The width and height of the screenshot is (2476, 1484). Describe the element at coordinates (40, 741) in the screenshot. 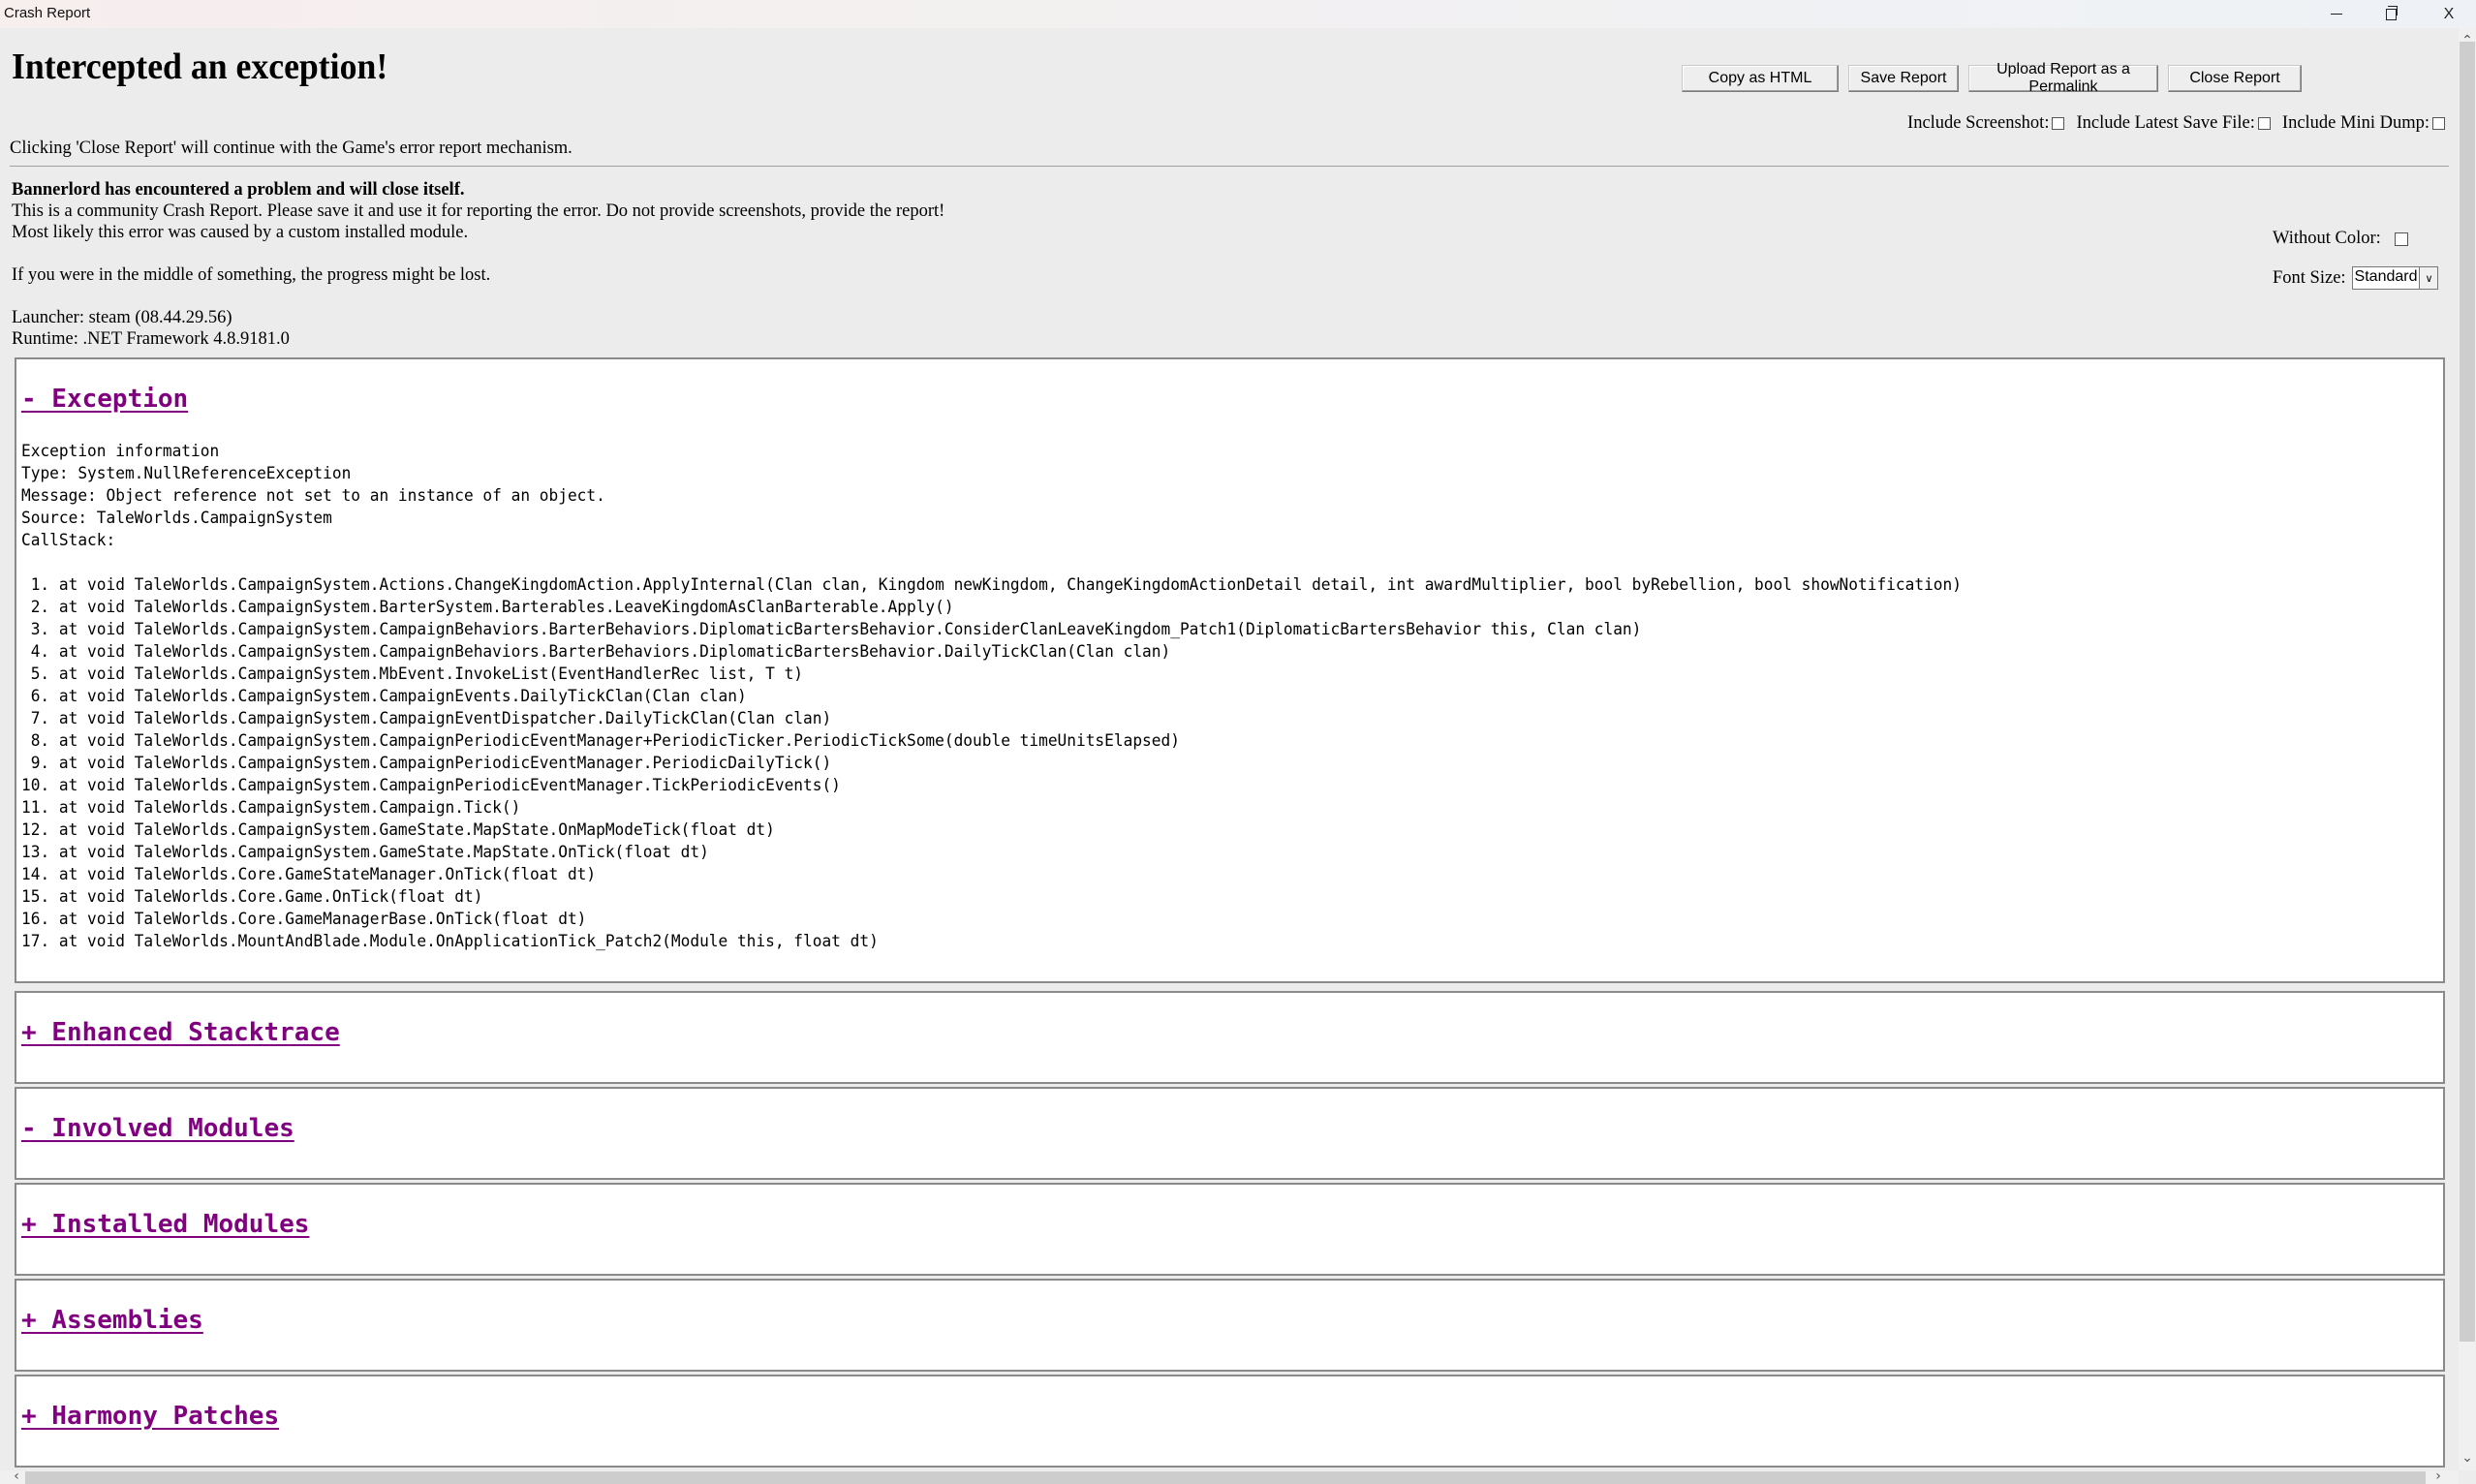

I see `frame-number: 8.` at that location.